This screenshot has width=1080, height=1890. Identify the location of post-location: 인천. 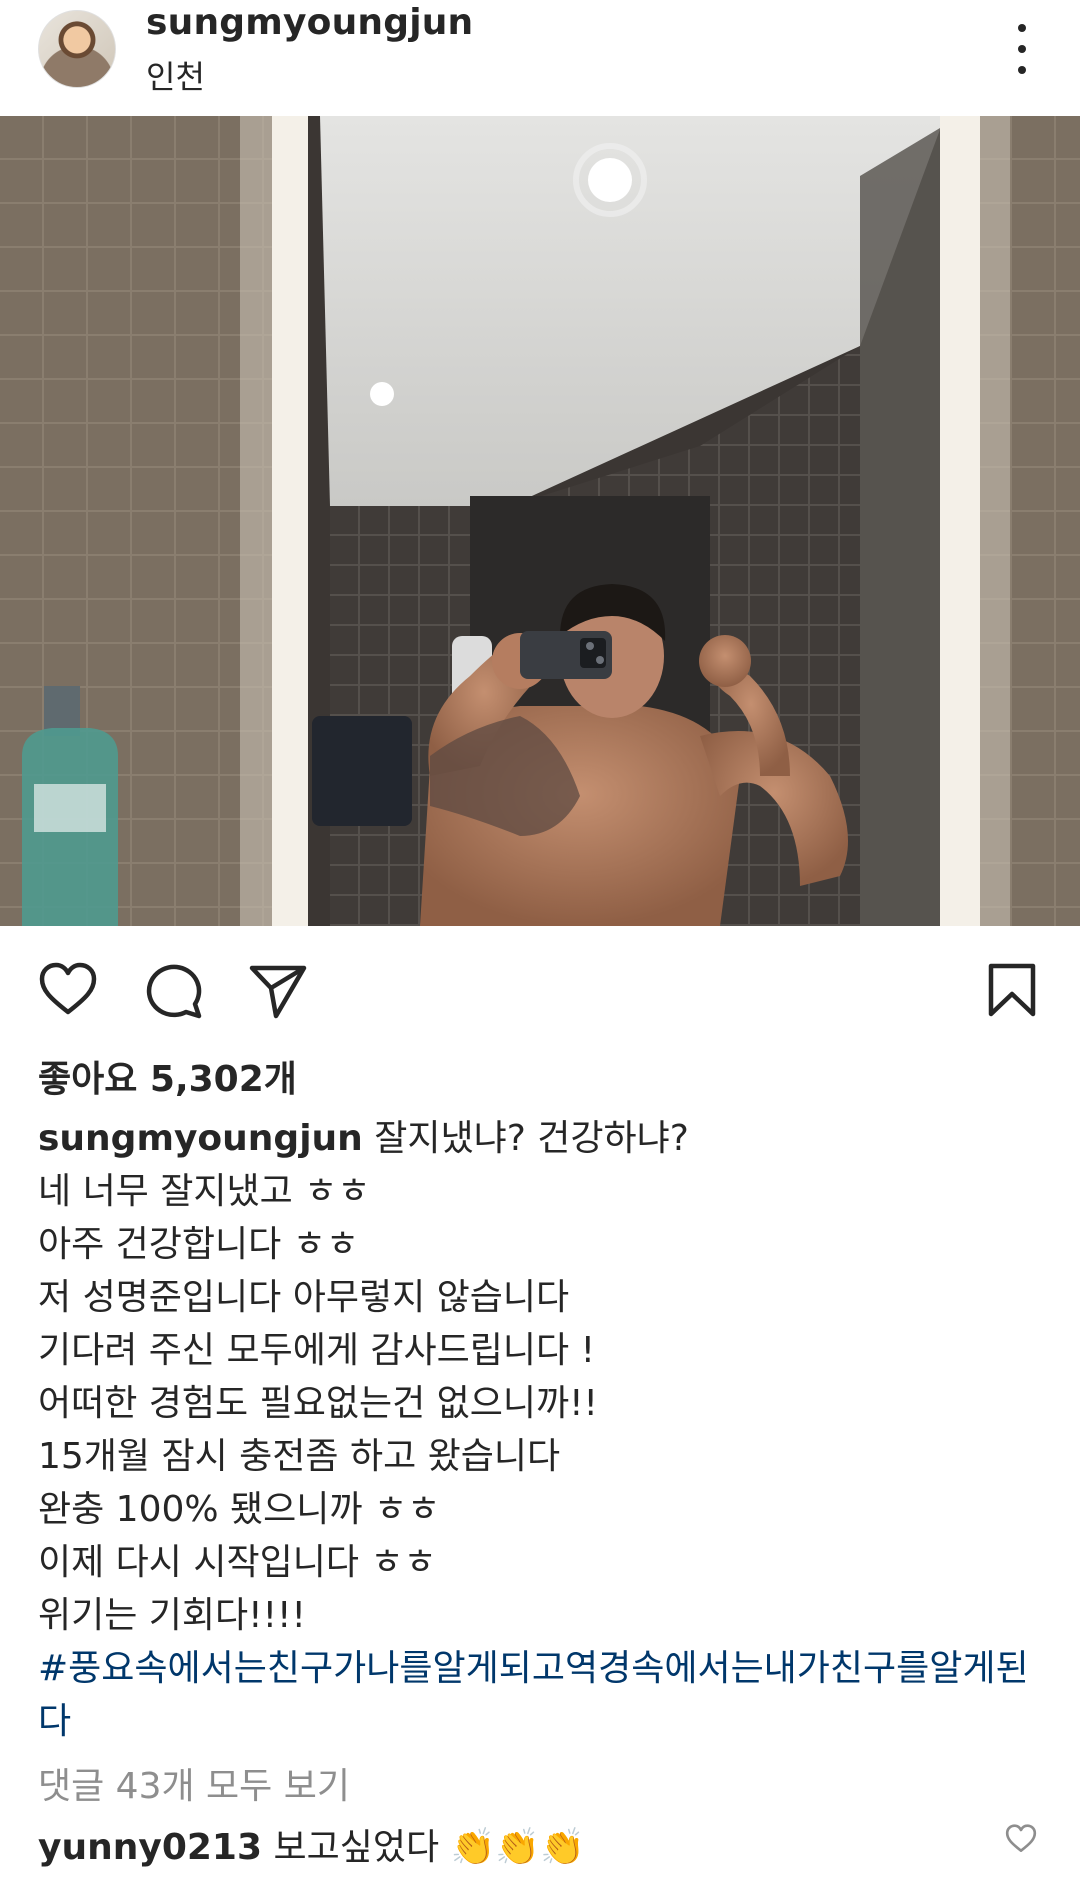
(175, 75).